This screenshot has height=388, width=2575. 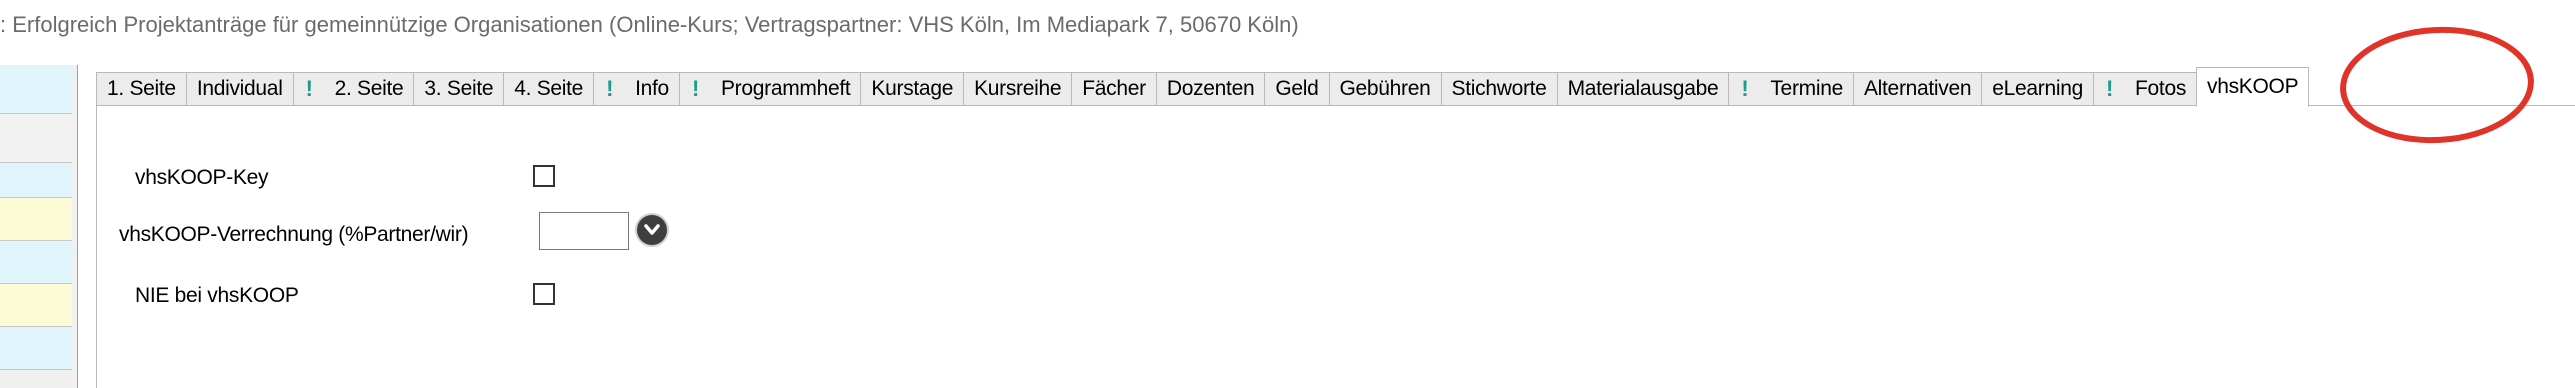 I want to click on tab-label: Fotos, so click(x=2161, y=88).